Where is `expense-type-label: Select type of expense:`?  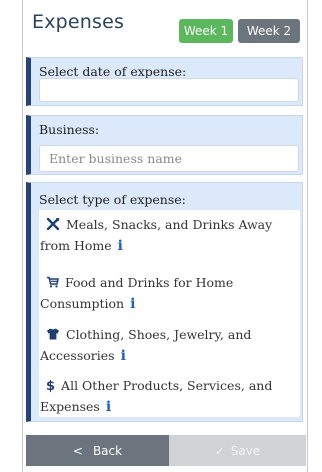
expense-type-label: Select type of expense: is located at coordinates (112, 199).